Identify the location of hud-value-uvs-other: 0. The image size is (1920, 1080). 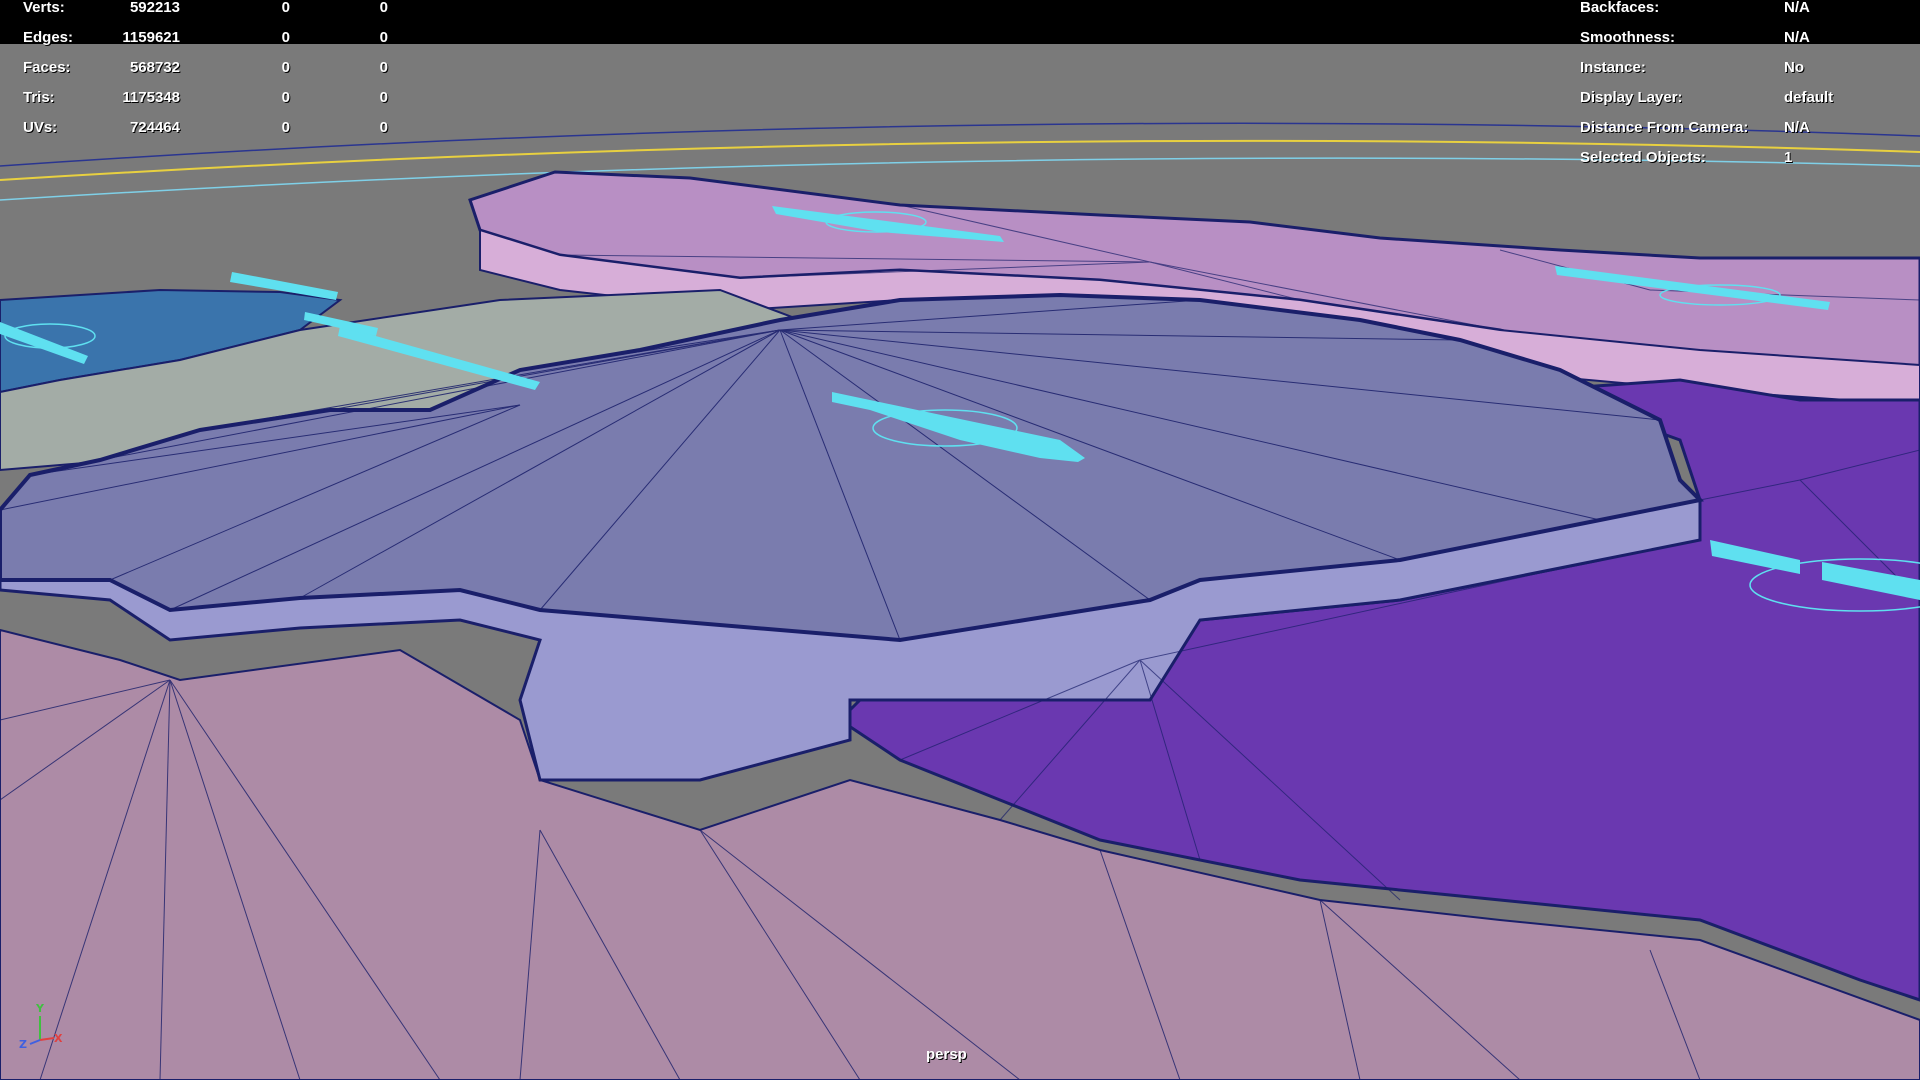
(383, 127).